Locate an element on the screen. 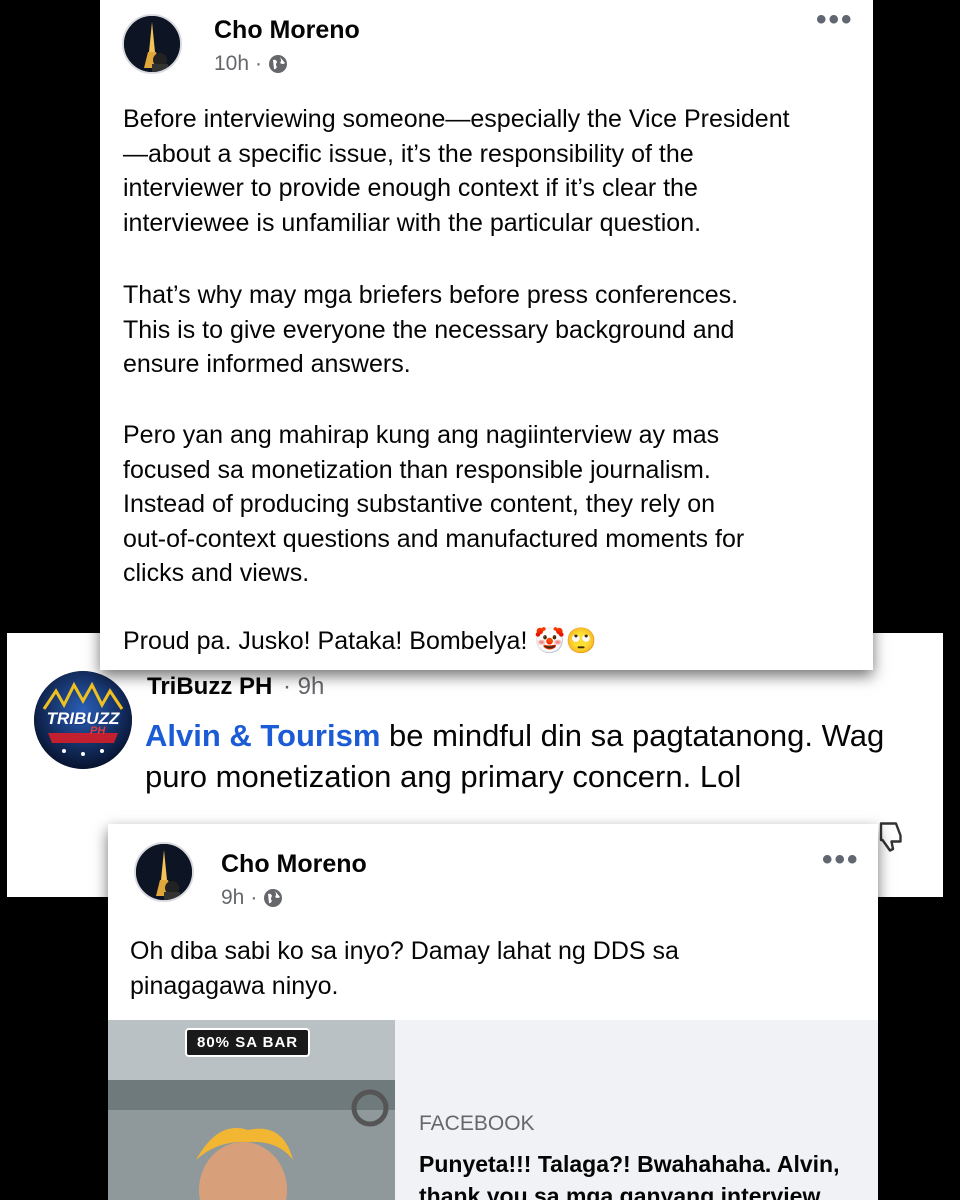  preview-image: 80% SA BAR is located at coordinates (251, 1110).